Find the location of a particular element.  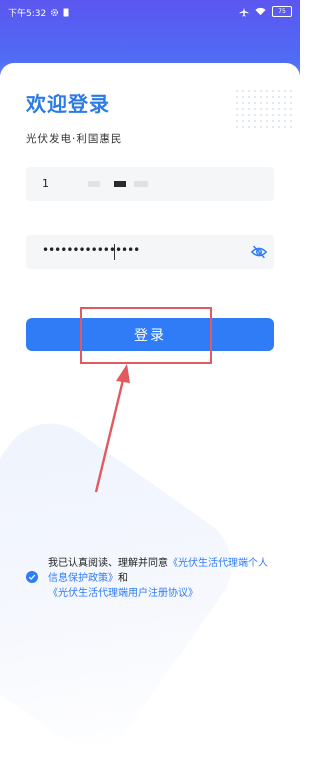

gear-icon is located at coordinates (55, 12).